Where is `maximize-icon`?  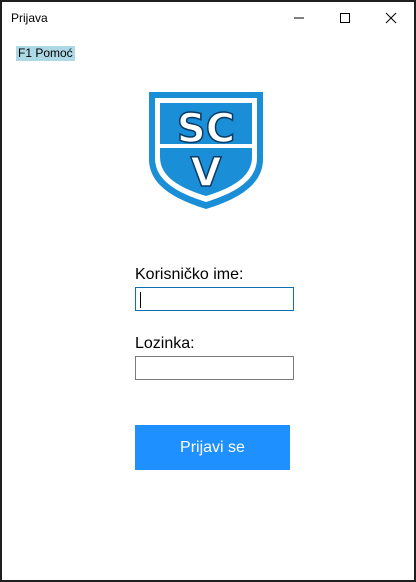
maximize-icon is located at coordinates (345, 17).